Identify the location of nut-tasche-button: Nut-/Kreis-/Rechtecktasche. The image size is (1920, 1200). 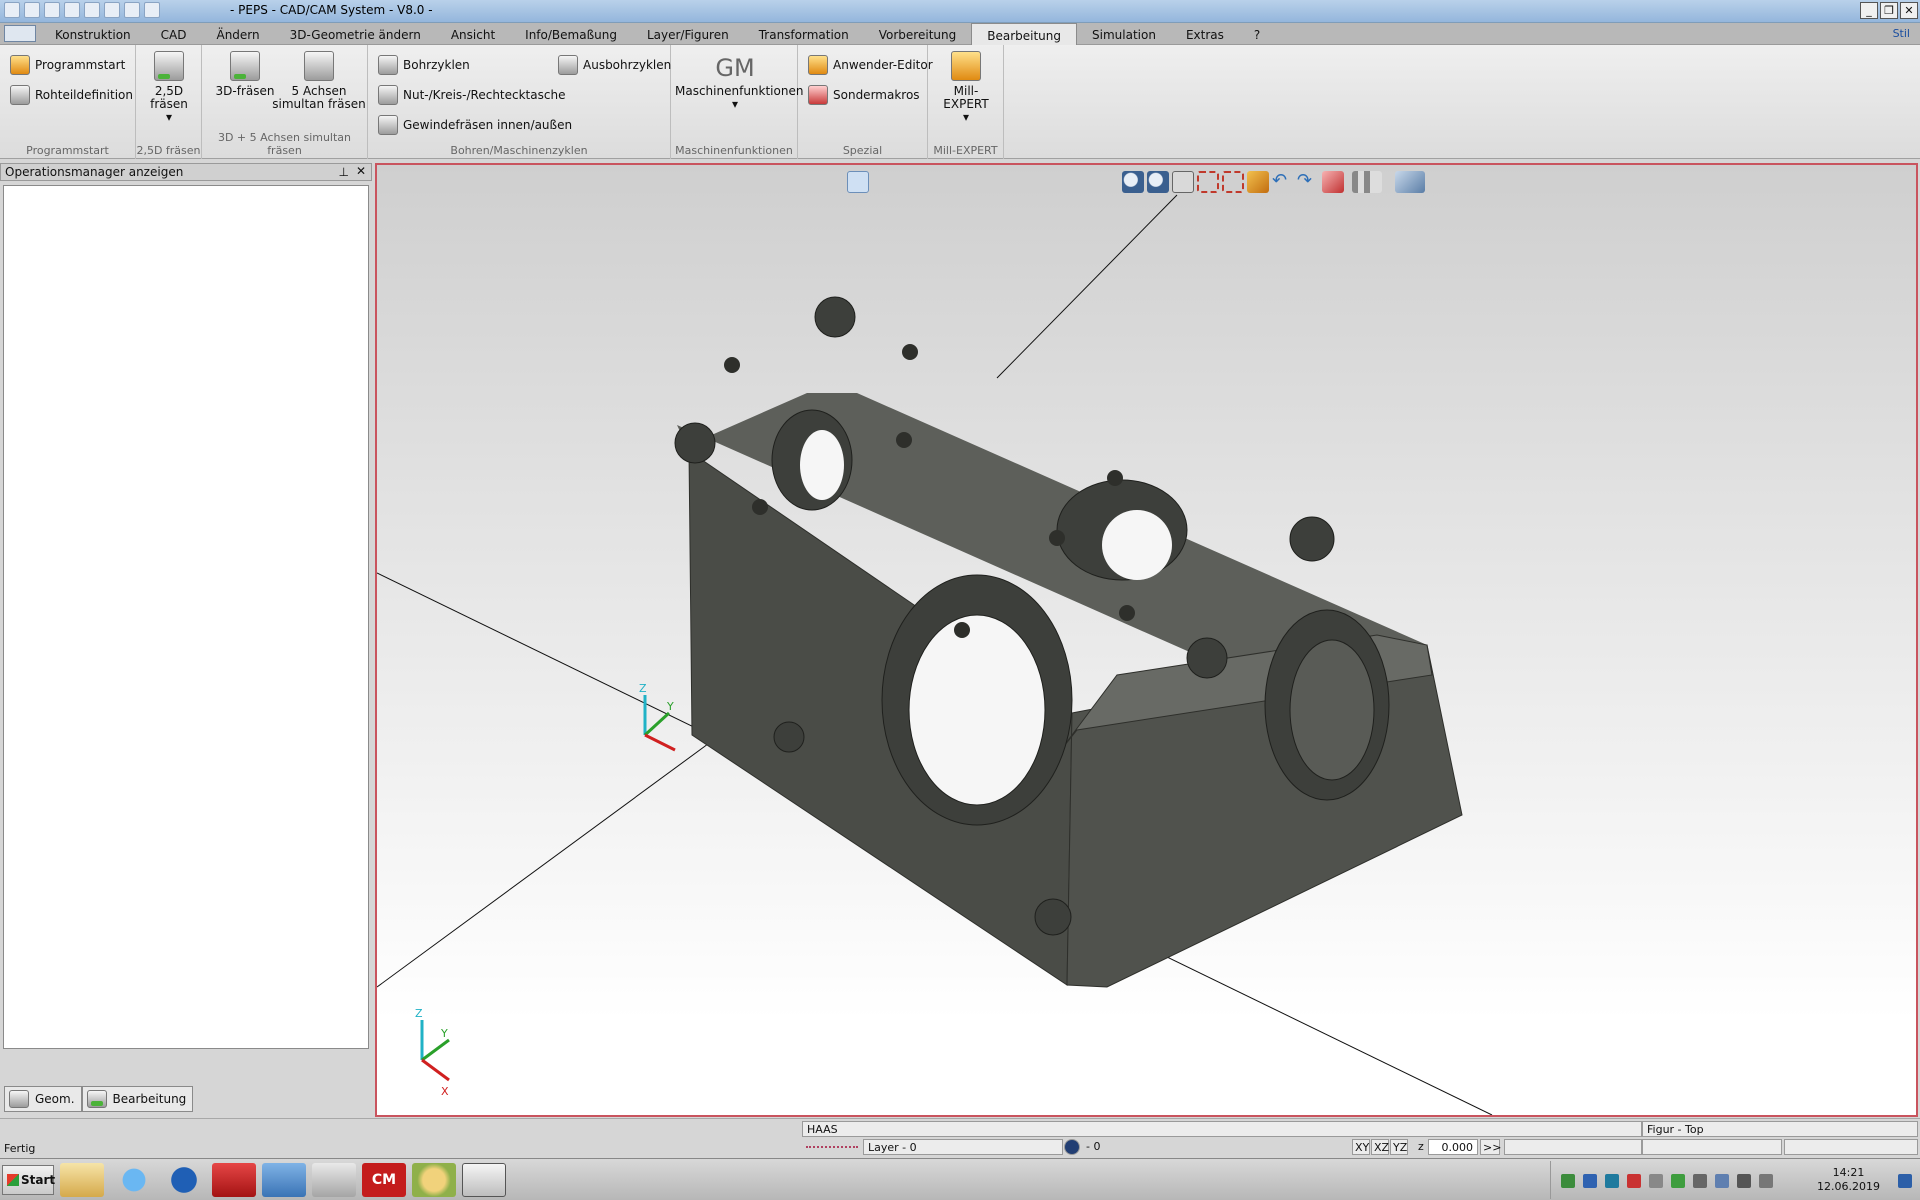
(471, 95).